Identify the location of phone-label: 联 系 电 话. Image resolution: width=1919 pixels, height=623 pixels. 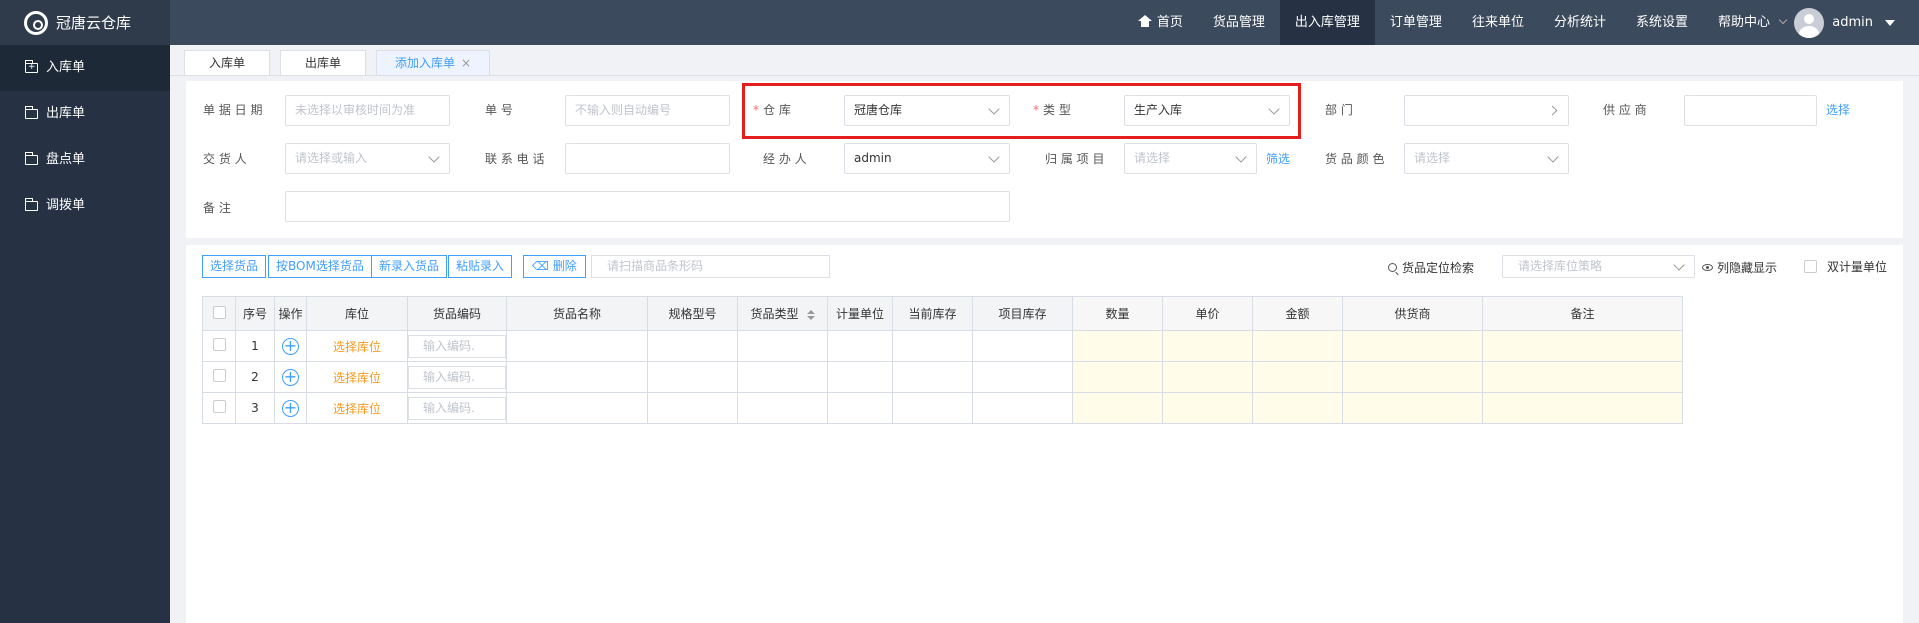
(515, 159).